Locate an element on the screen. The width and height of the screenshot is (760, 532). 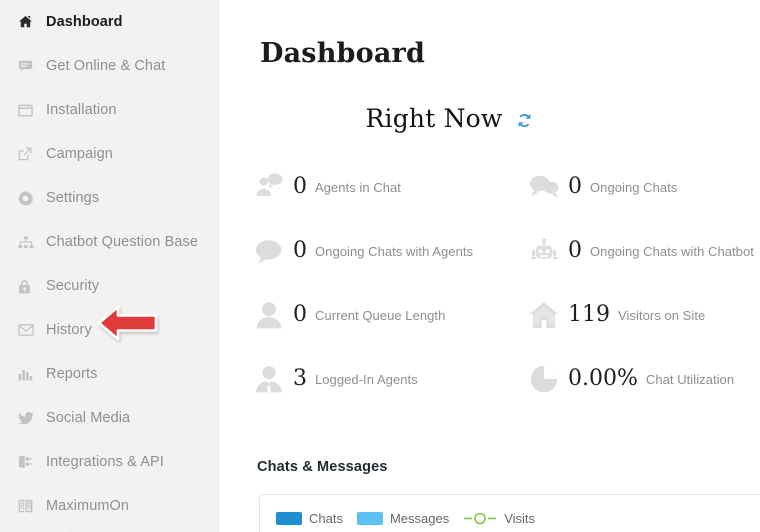
sidebar-item-maximumon: MaximumOn is located at coordinates (109, 506).